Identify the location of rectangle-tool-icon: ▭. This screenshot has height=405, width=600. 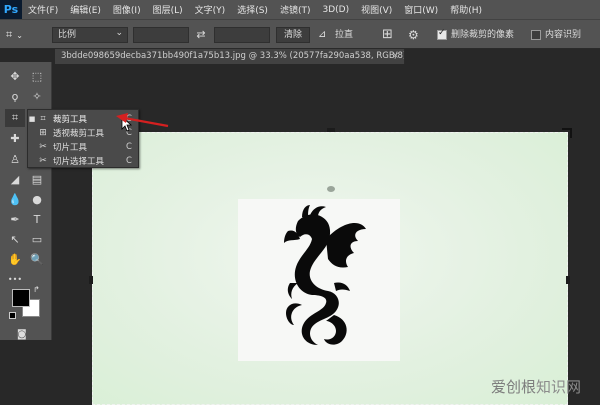
(37, 240).